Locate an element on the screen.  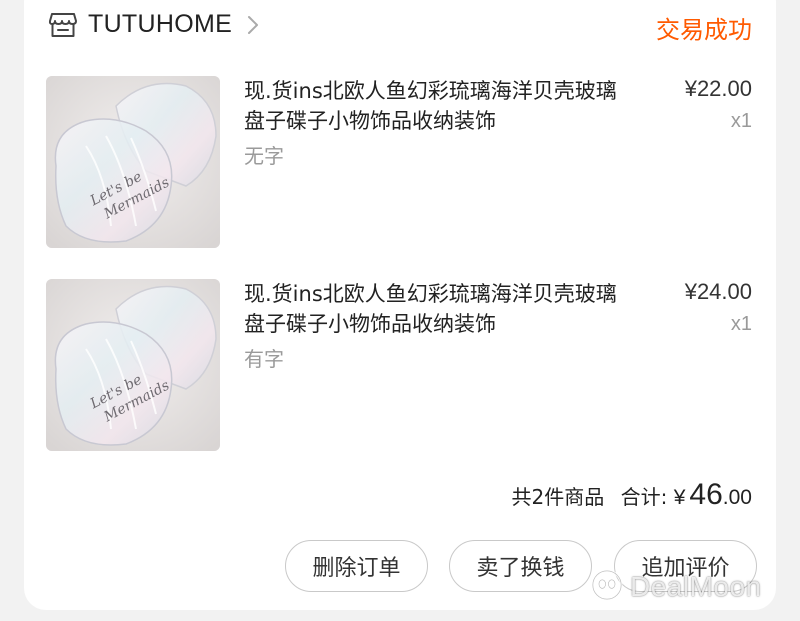
delete-order-button: 删除订单 is located at coordinates (356, 566).